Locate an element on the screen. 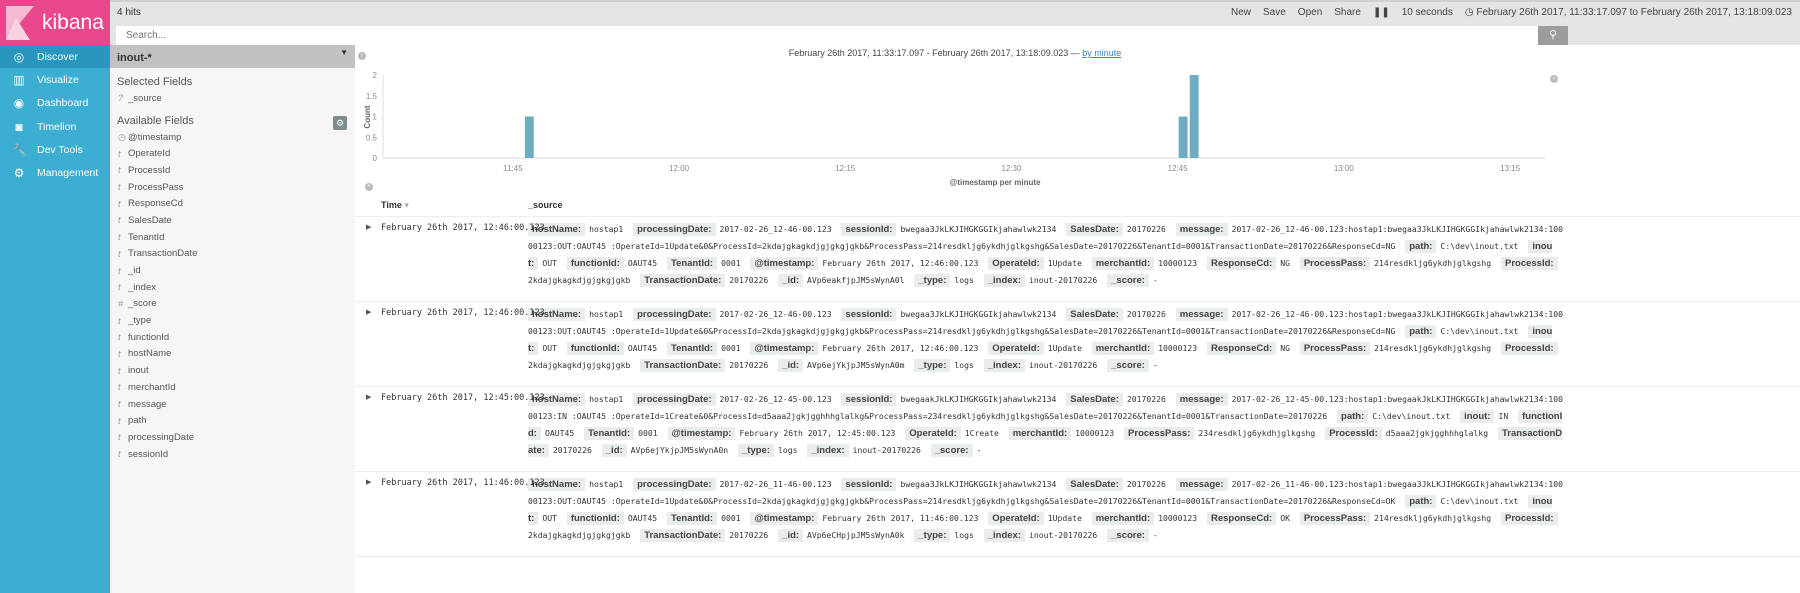 The height and width of the screenshot is (593, 1800). field-item: t TransactionDate is located at coordinates (232, 254).